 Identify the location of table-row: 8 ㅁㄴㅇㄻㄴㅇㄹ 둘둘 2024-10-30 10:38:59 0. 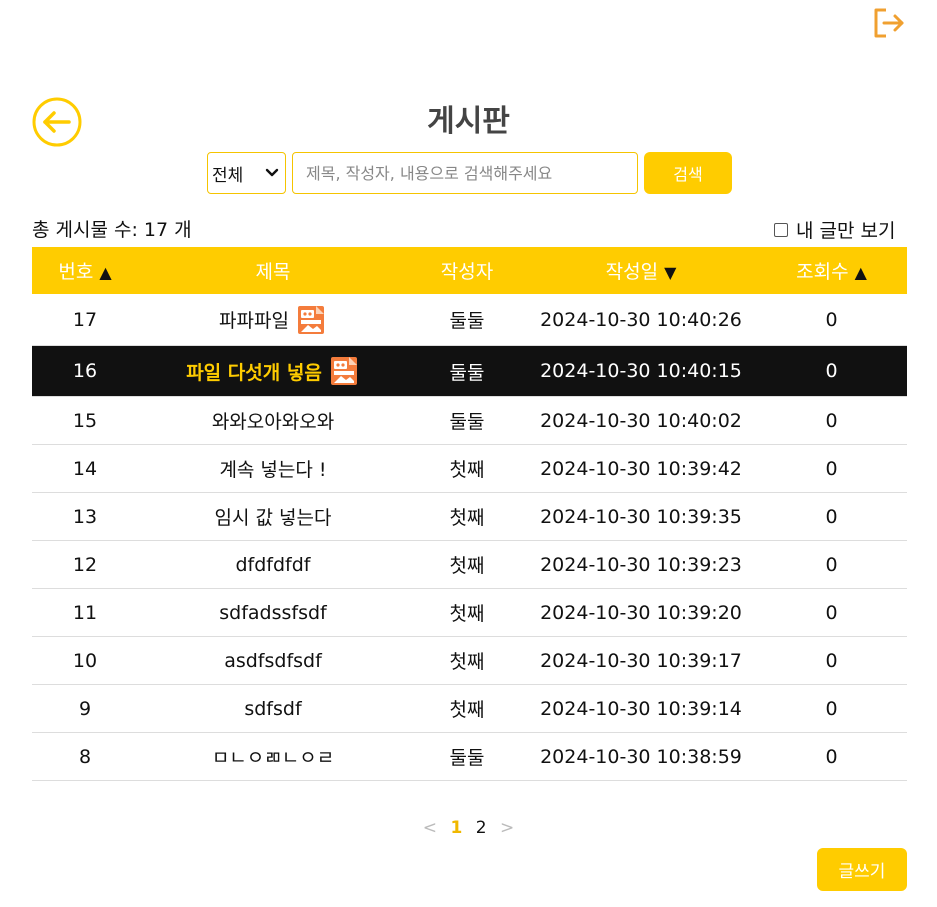
(469, 757).